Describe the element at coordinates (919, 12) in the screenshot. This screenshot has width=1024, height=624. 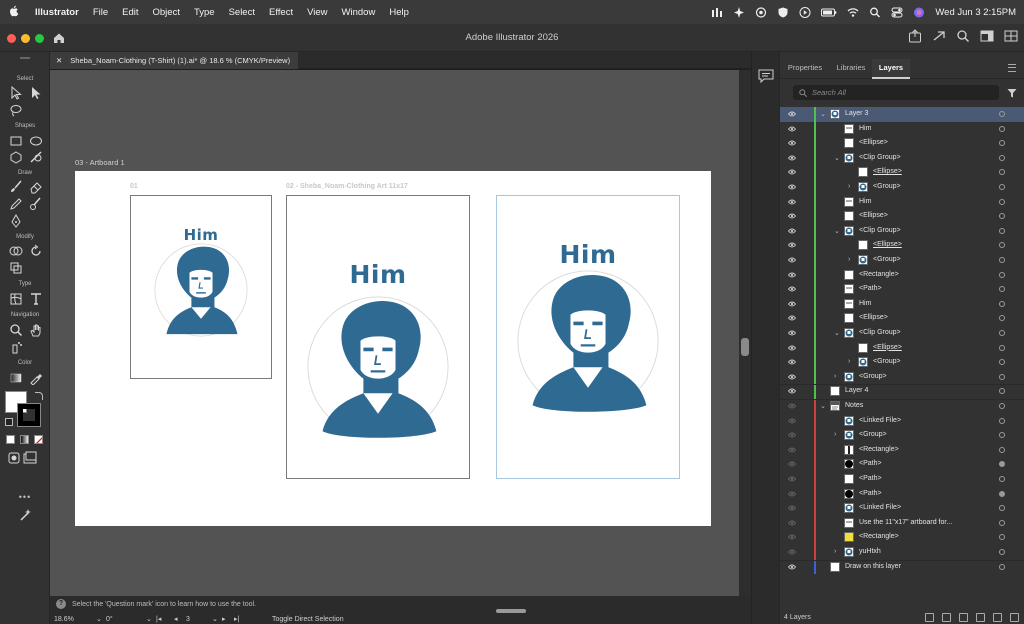
I see `siri-icon` at that location.